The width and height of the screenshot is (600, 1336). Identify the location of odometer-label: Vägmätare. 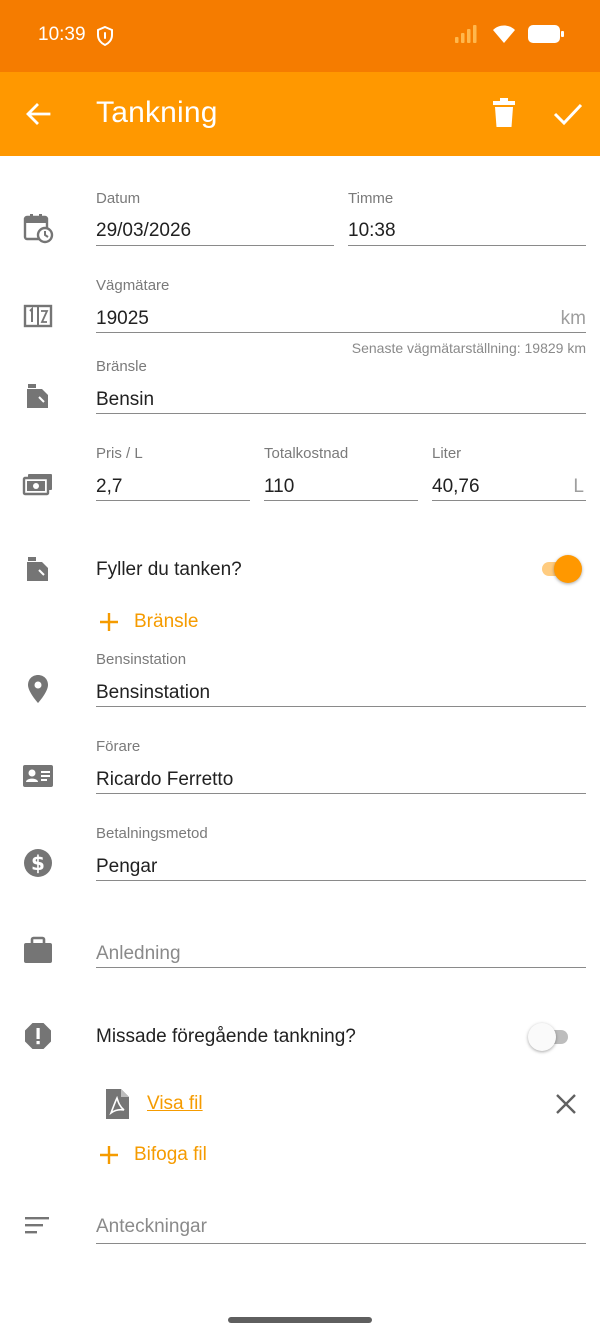
(133, 285).